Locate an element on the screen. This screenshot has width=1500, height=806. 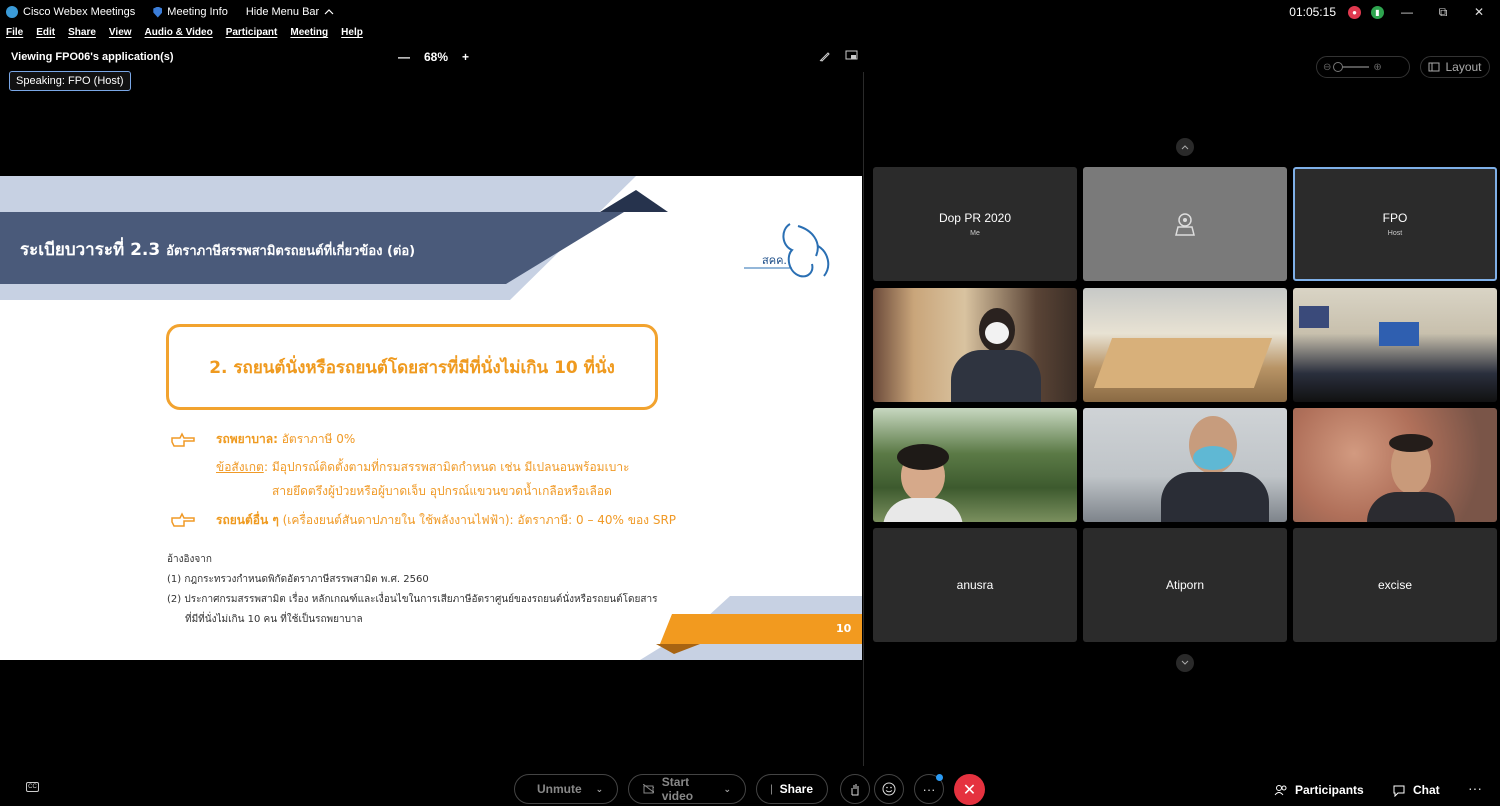
participant-name: excise is located at coordinates (1394, 585).